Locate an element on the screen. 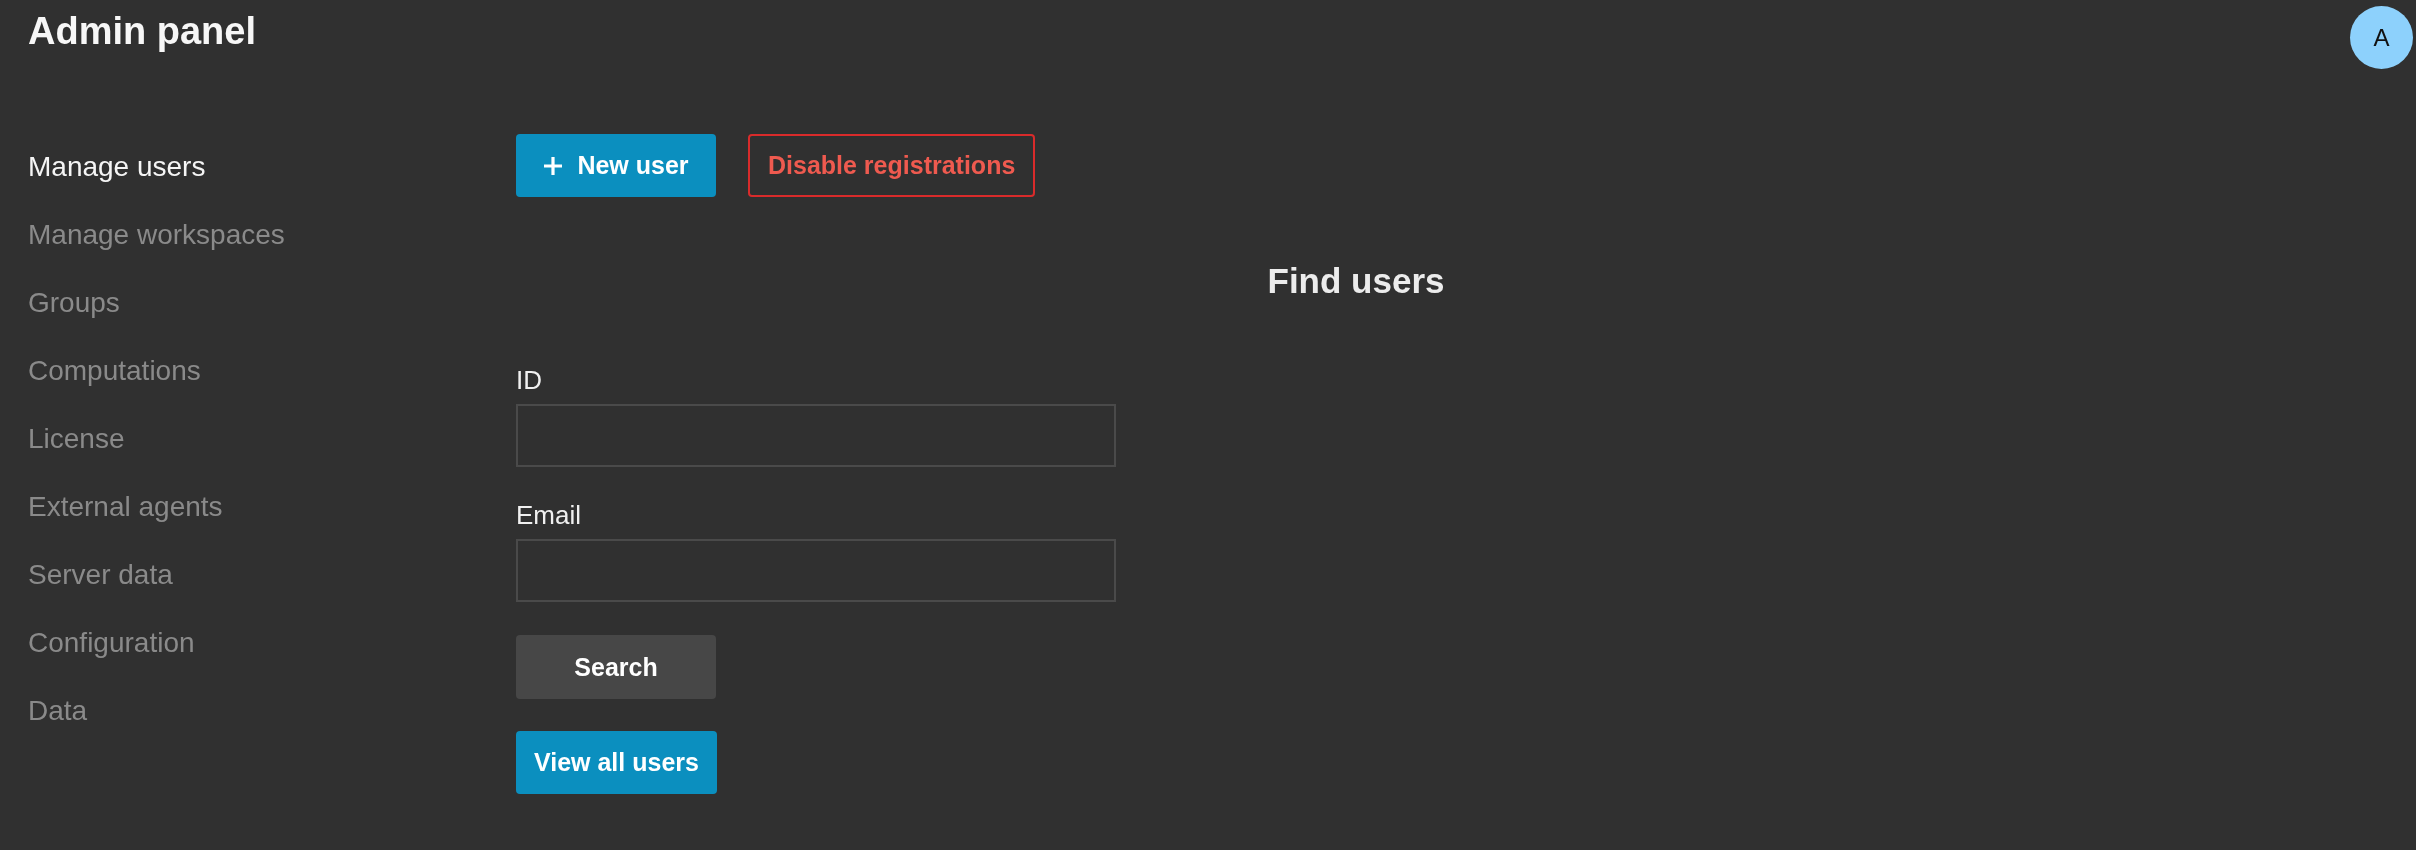 The width and height of the screenshot is (2416, 850). disable-button: Disable registrations is located at coordinates (892, 165).